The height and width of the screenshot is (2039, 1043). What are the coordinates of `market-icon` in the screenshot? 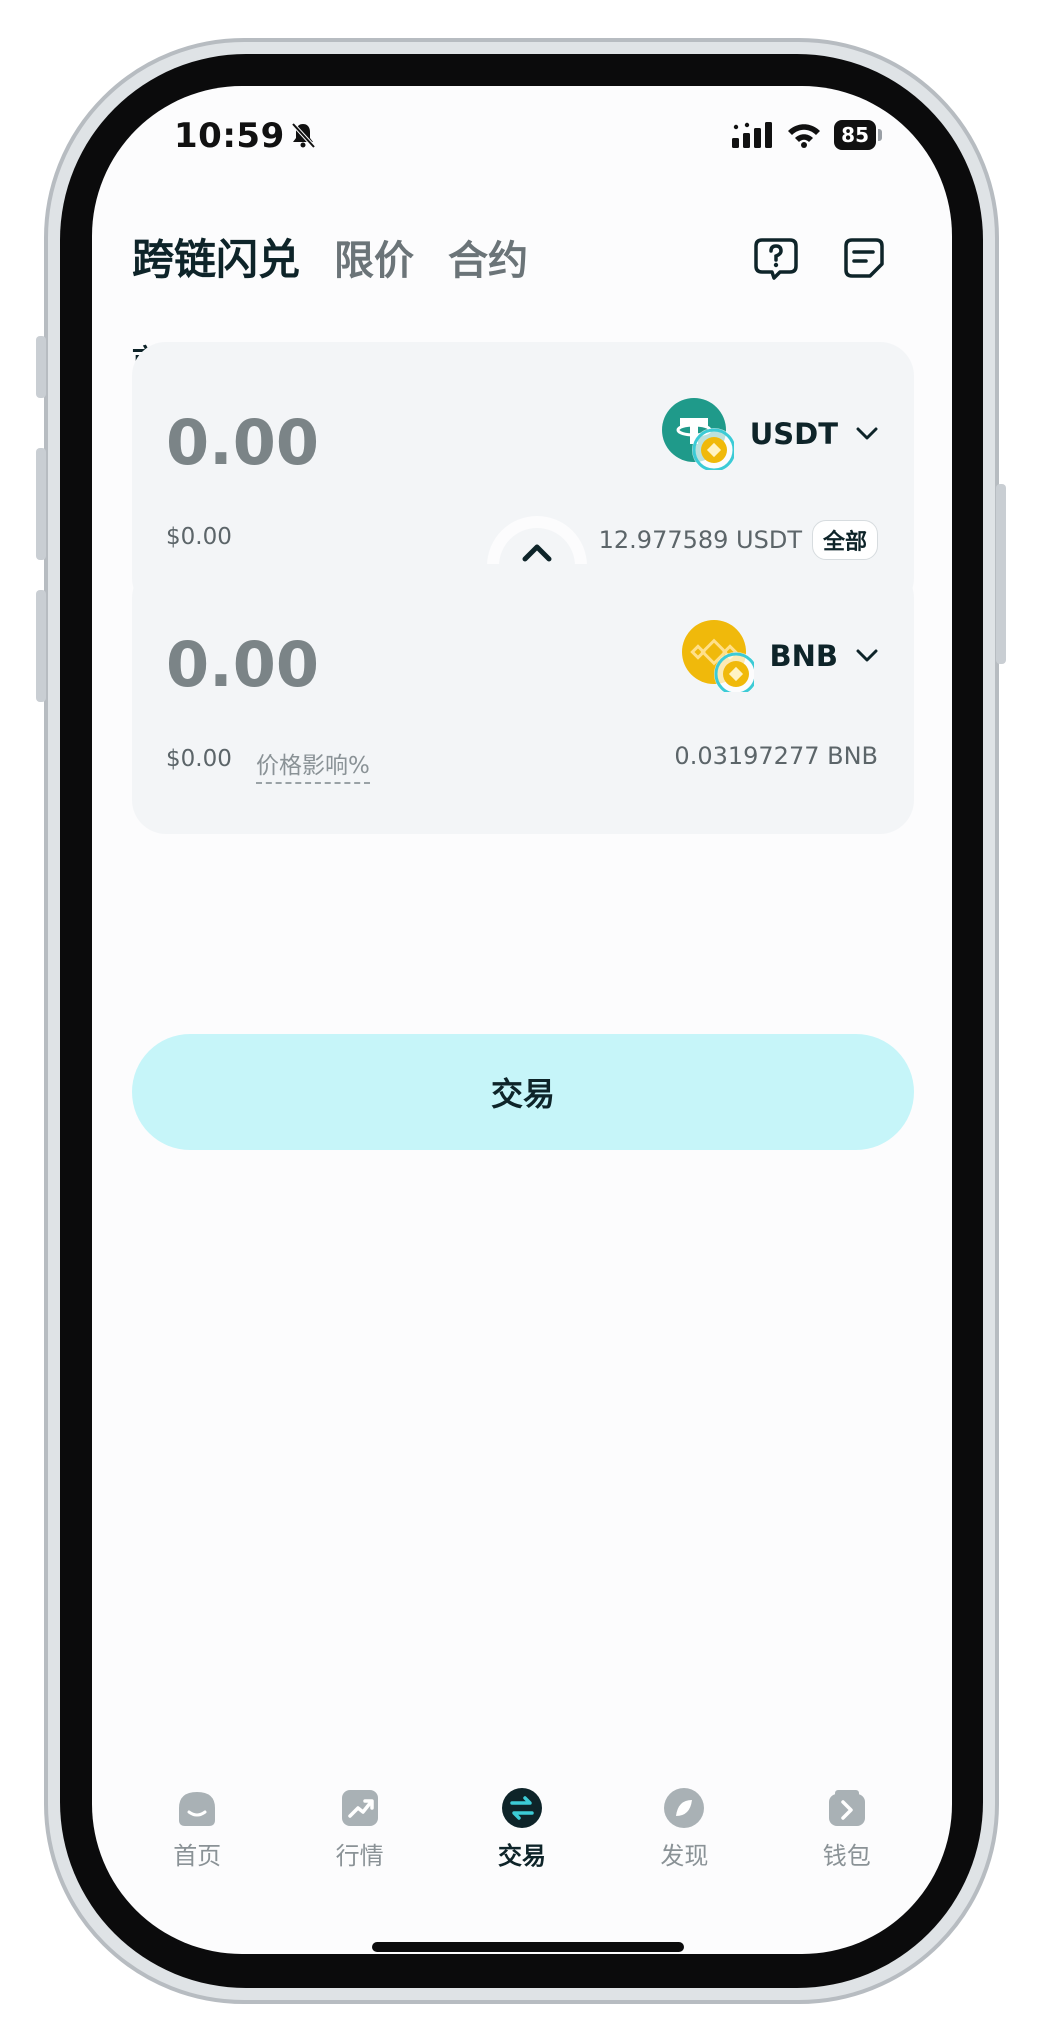 It's located at (359, 1808).